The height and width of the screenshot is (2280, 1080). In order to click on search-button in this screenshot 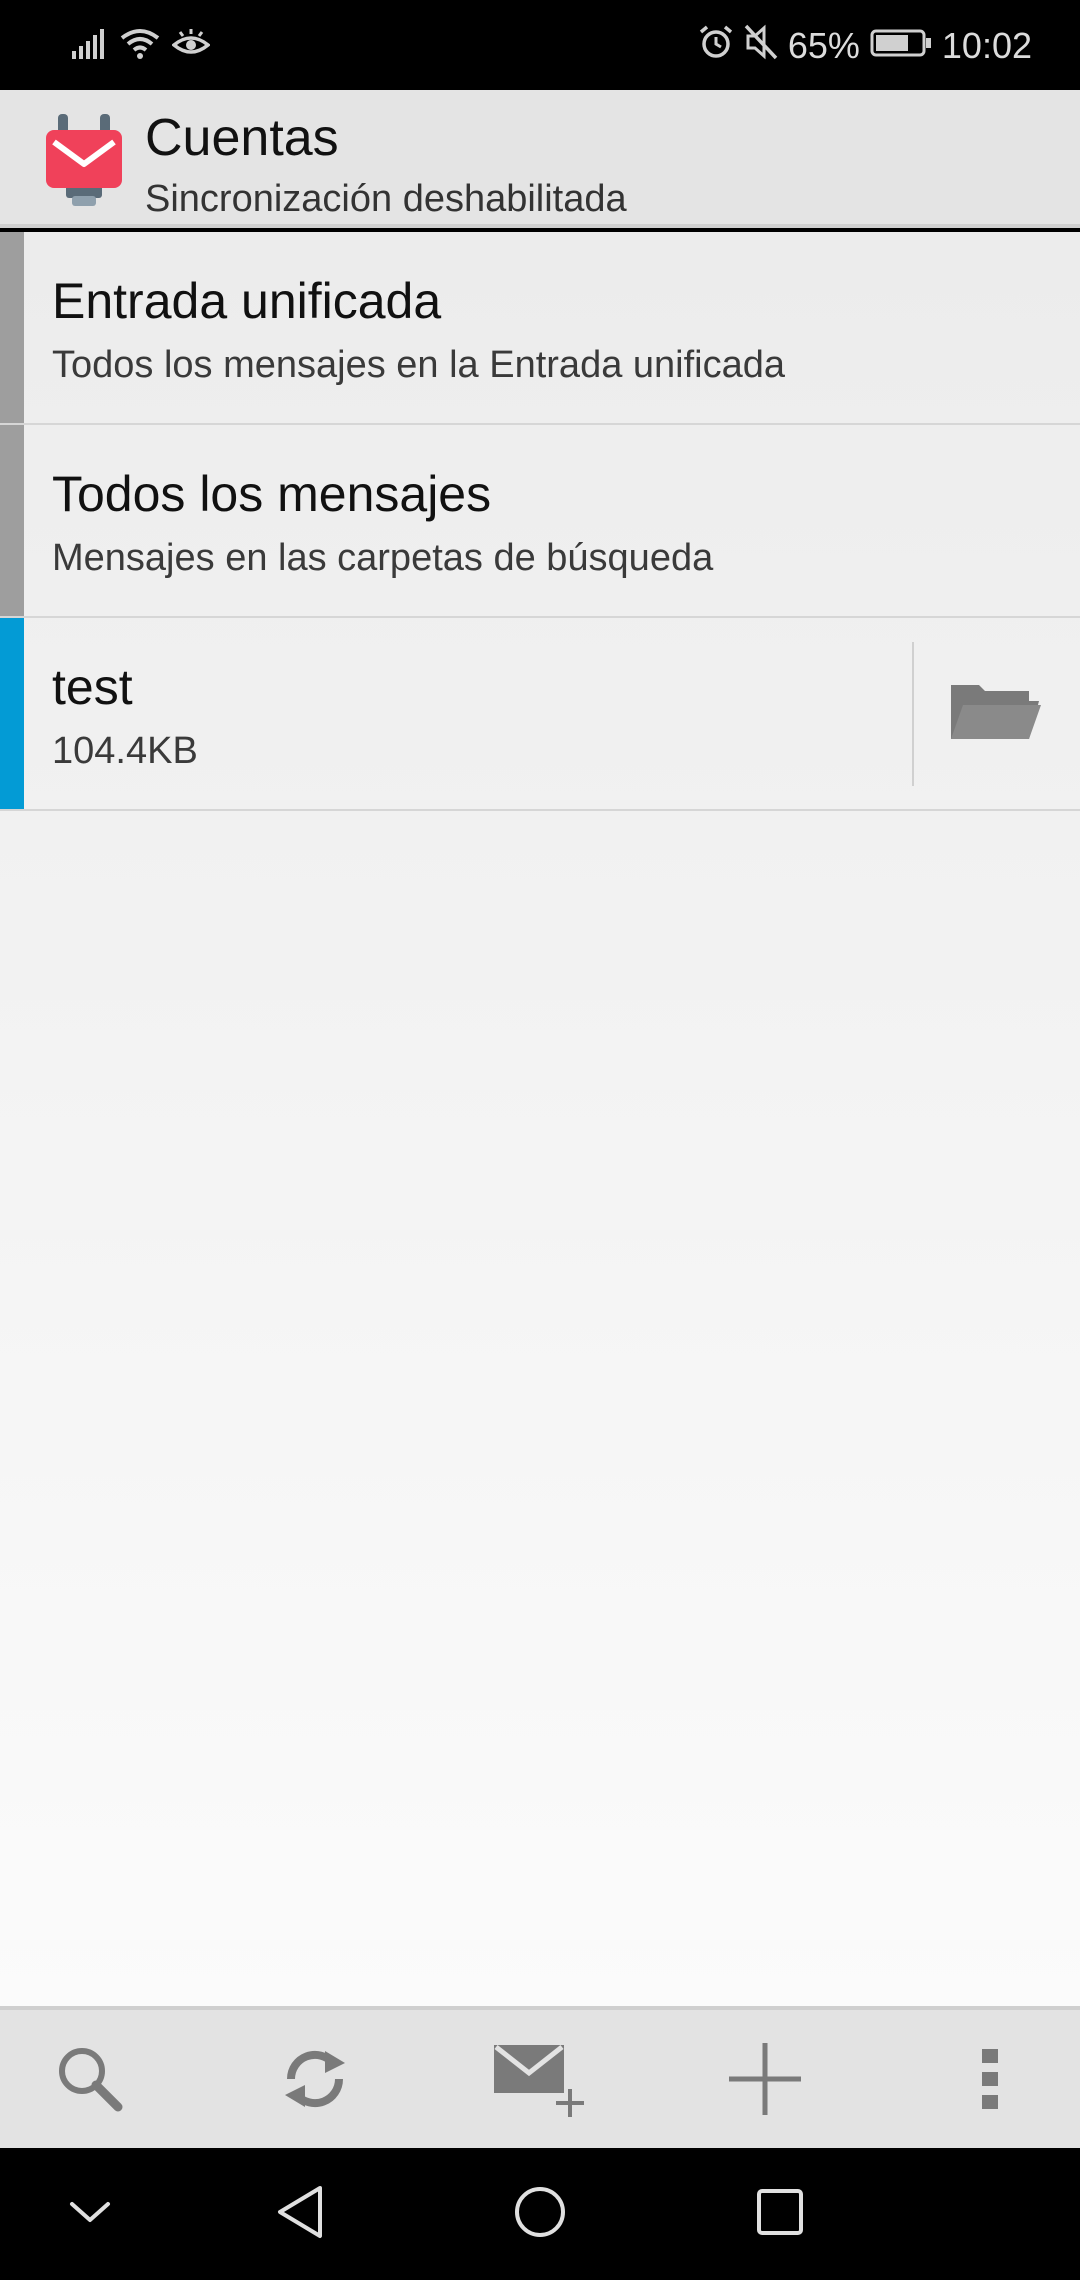, I will do `click(90, 2081)`.